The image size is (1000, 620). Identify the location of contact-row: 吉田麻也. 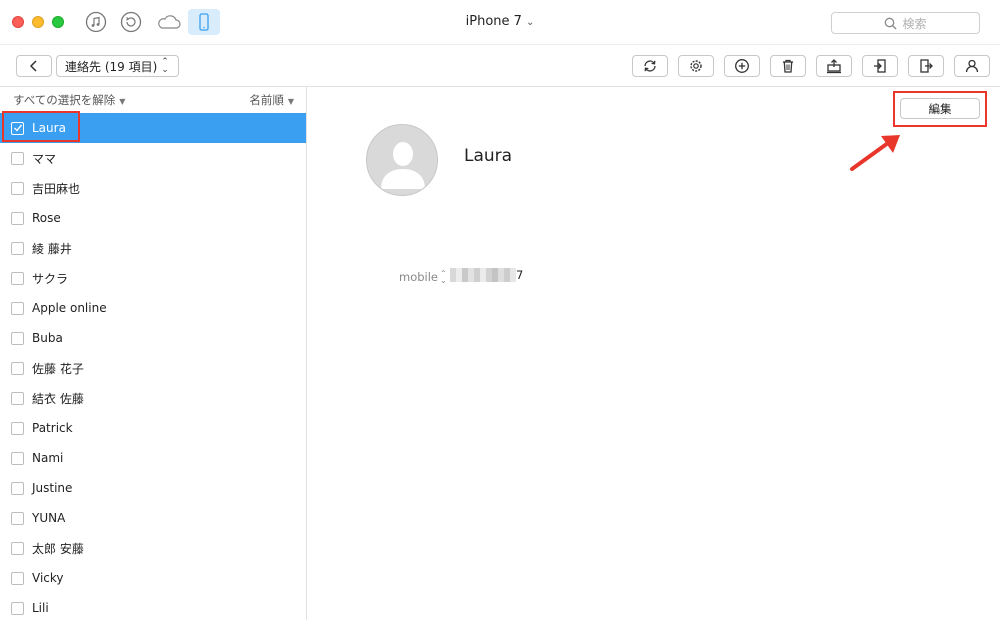
(153, 188).